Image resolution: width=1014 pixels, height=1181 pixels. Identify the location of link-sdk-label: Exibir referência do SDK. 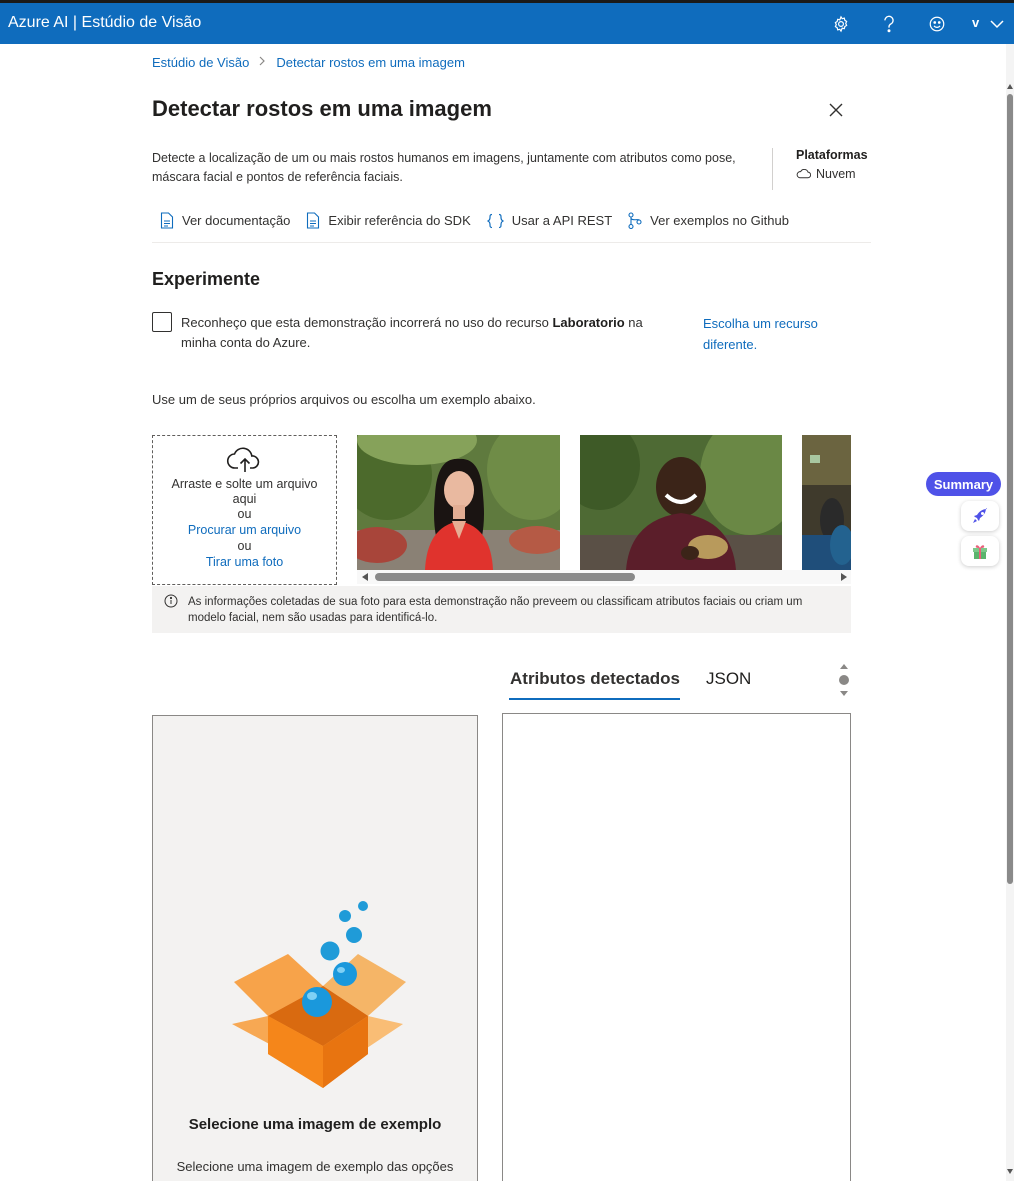
(399, 220).